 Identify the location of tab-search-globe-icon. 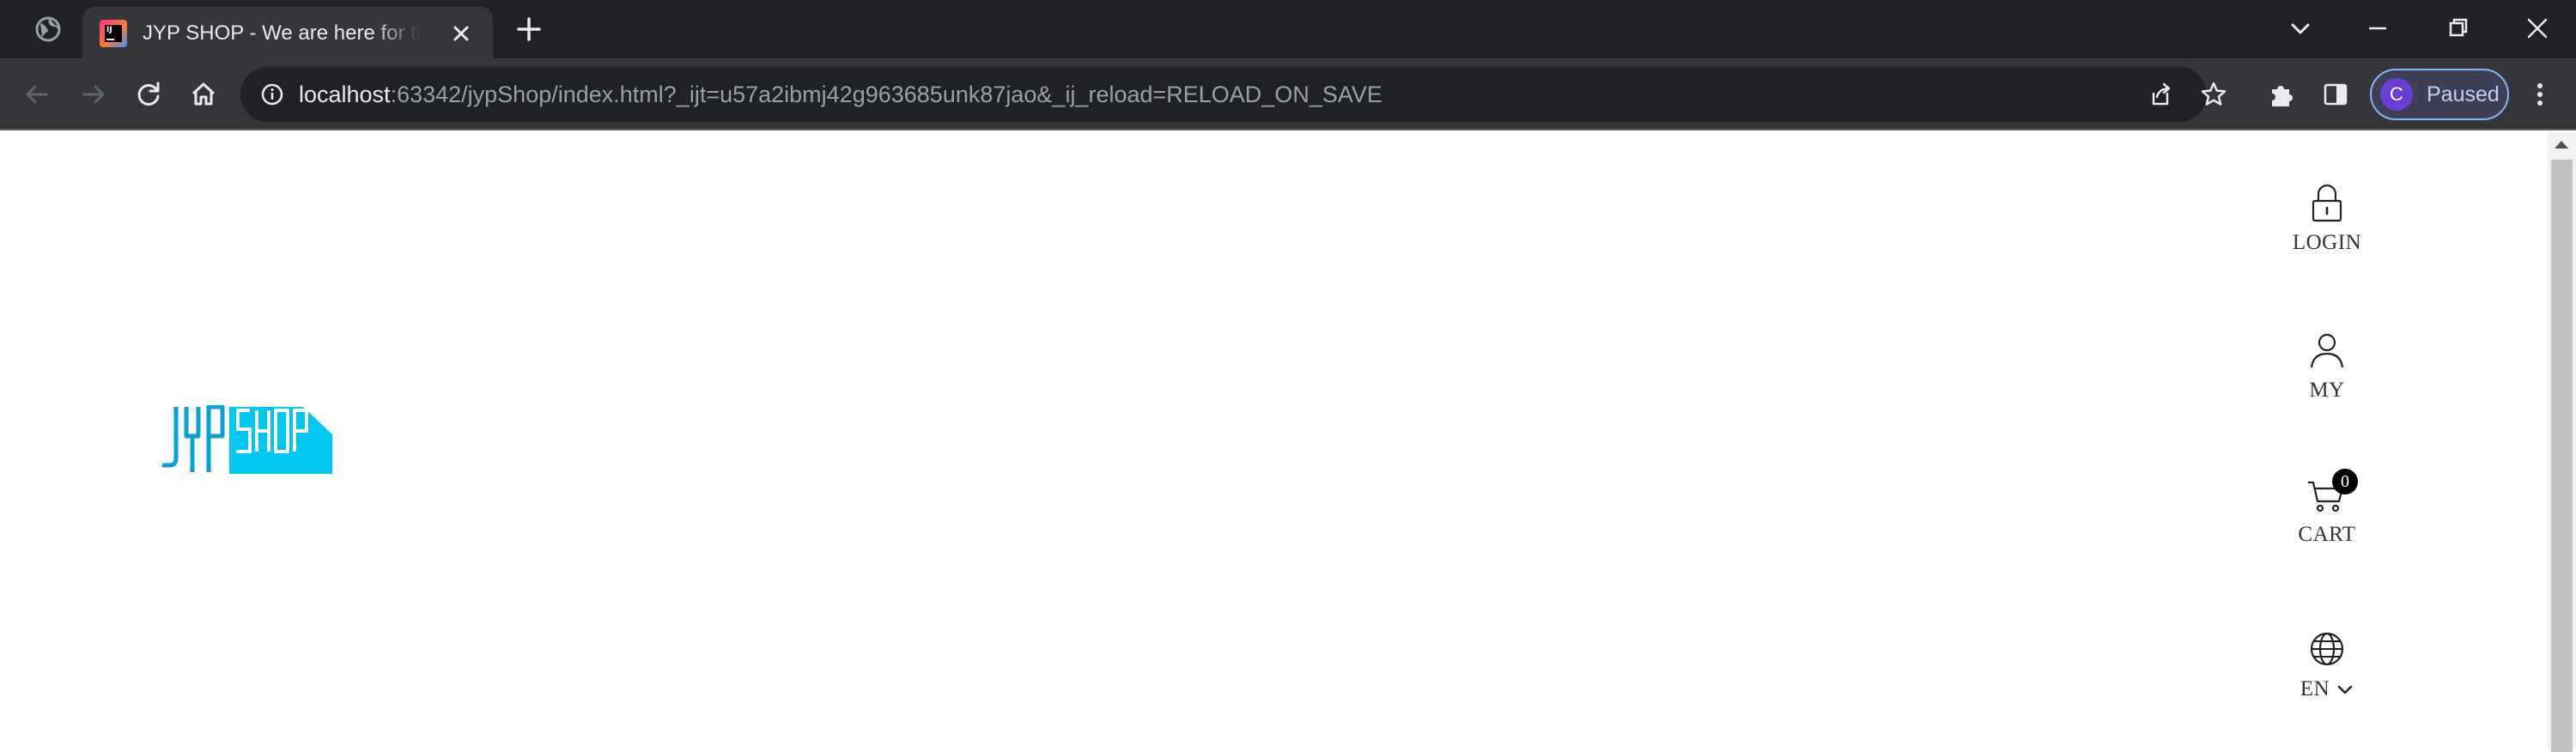
(48, 29).